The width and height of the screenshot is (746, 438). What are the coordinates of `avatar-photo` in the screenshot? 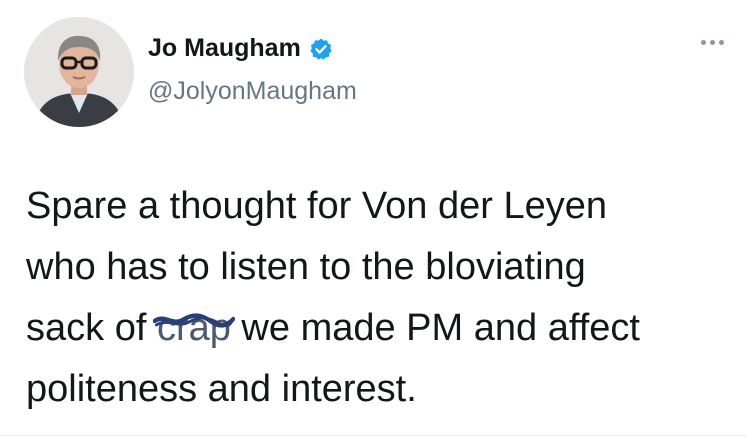 It's located at (79, 72).